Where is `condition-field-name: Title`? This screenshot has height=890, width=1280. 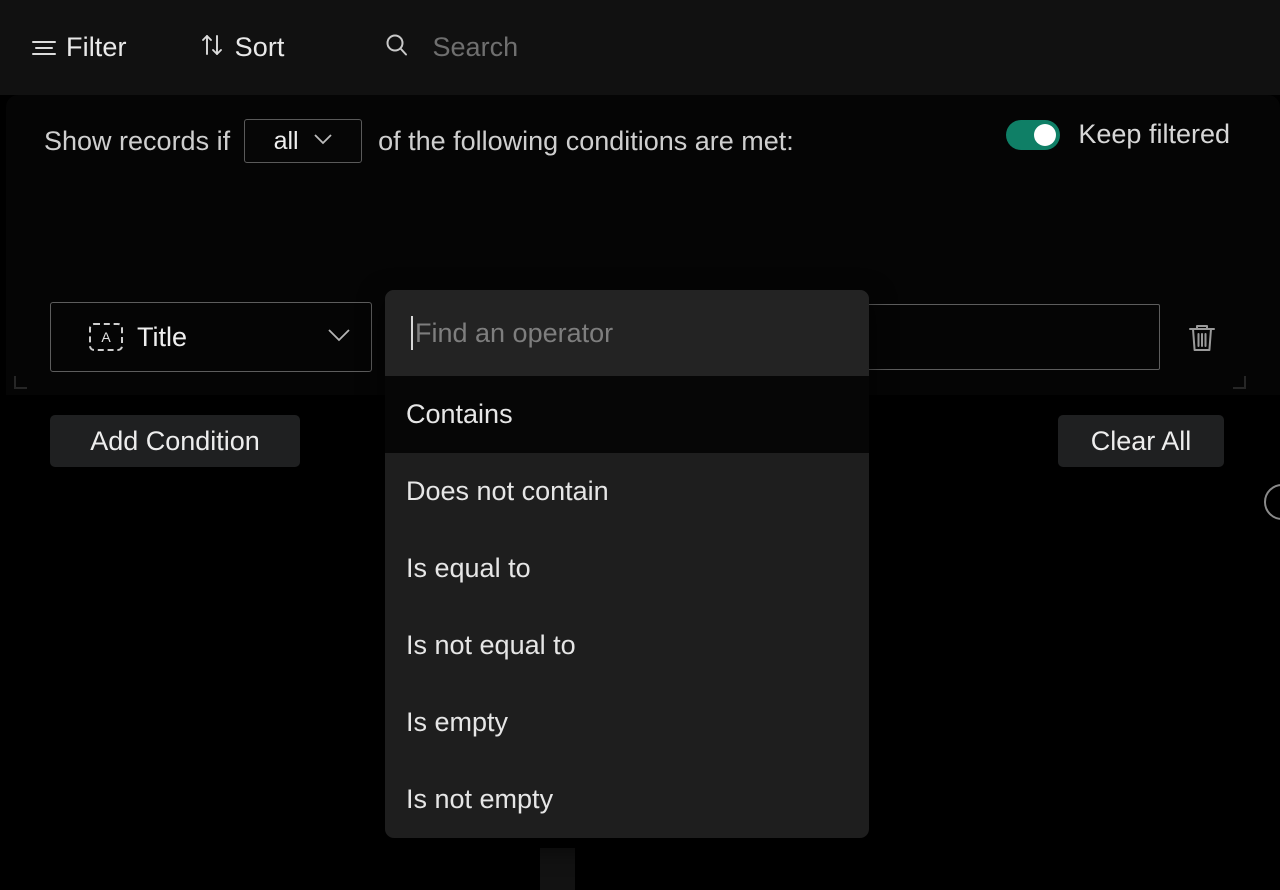
condition-field-name: Title is located at coordinates (162, 336).